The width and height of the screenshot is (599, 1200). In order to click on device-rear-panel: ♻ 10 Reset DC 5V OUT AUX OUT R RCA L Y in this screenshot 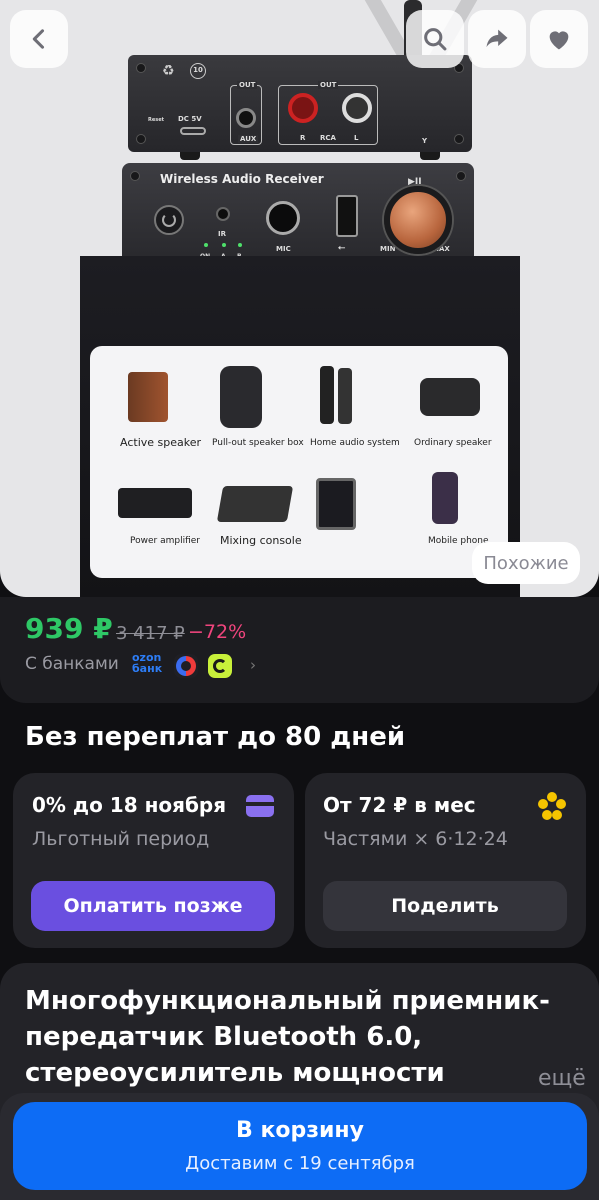, I will do `click(300, 103)`.